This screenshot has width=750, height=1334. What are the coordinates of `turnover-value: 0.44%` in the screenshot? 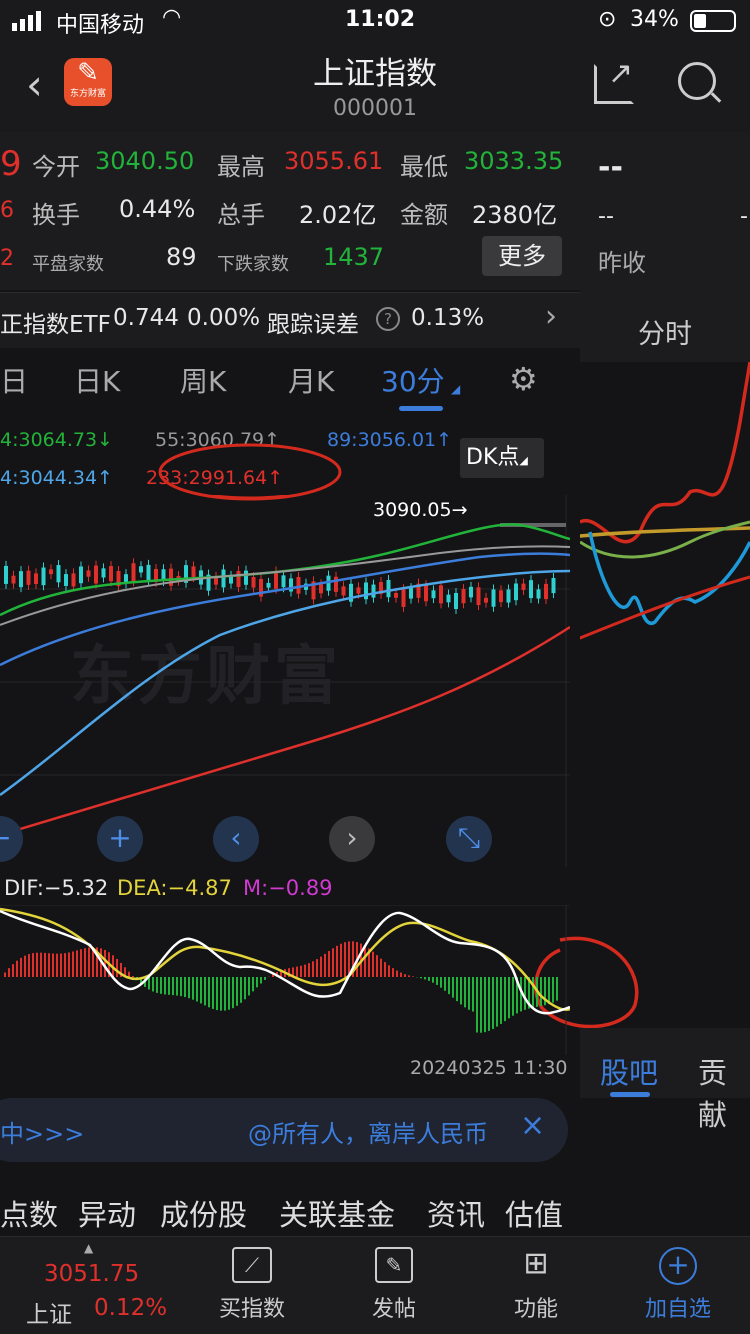 It's located at (157, 209).